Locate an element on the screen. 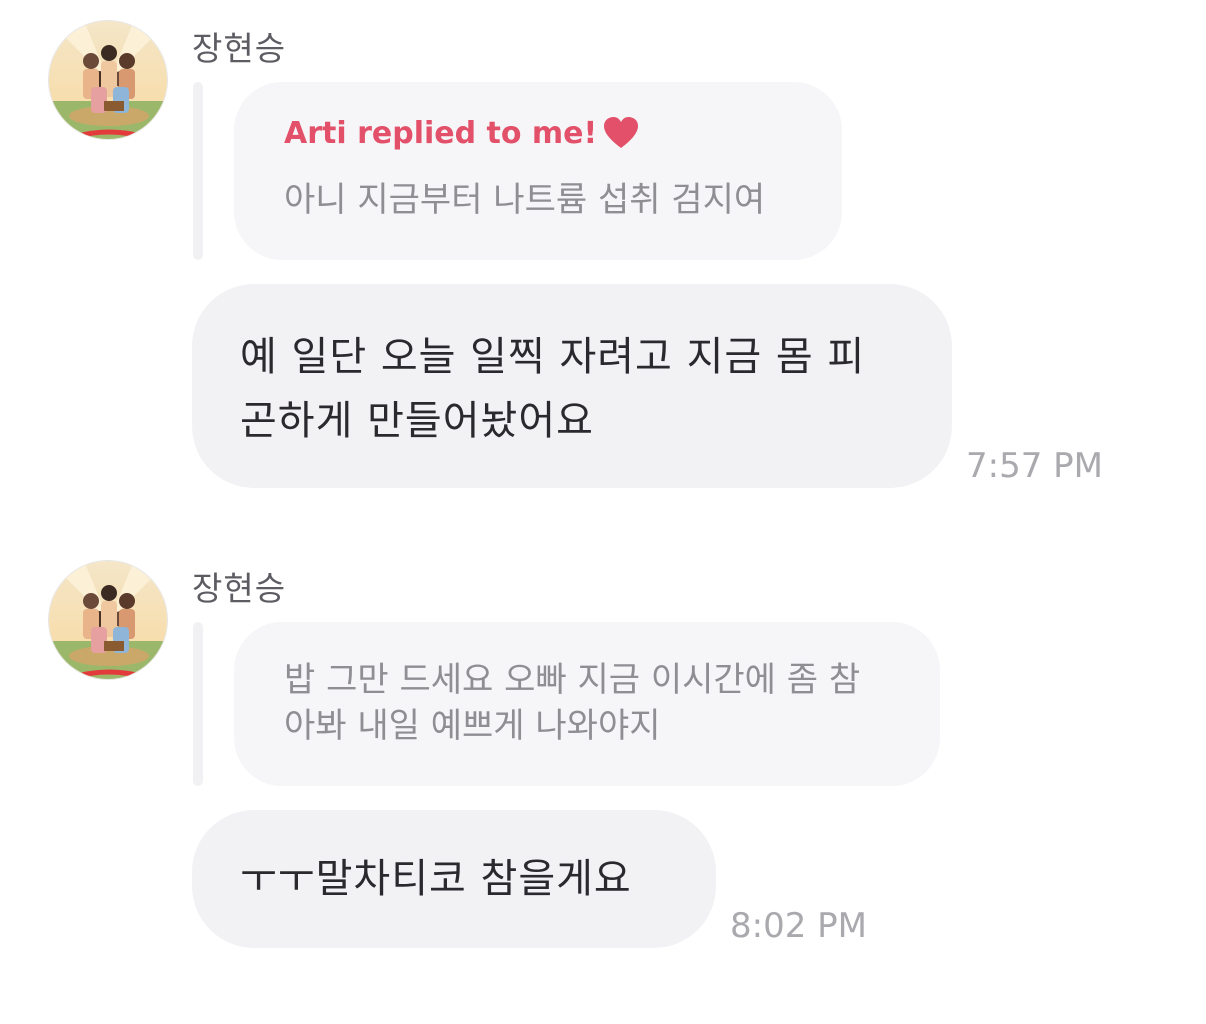 This screenshot has width=1206, height=1024. reply-text-line: 밥 그만 드세요 오빠 지금 이시간에 좀 참 is located at coordinates (572, 680).